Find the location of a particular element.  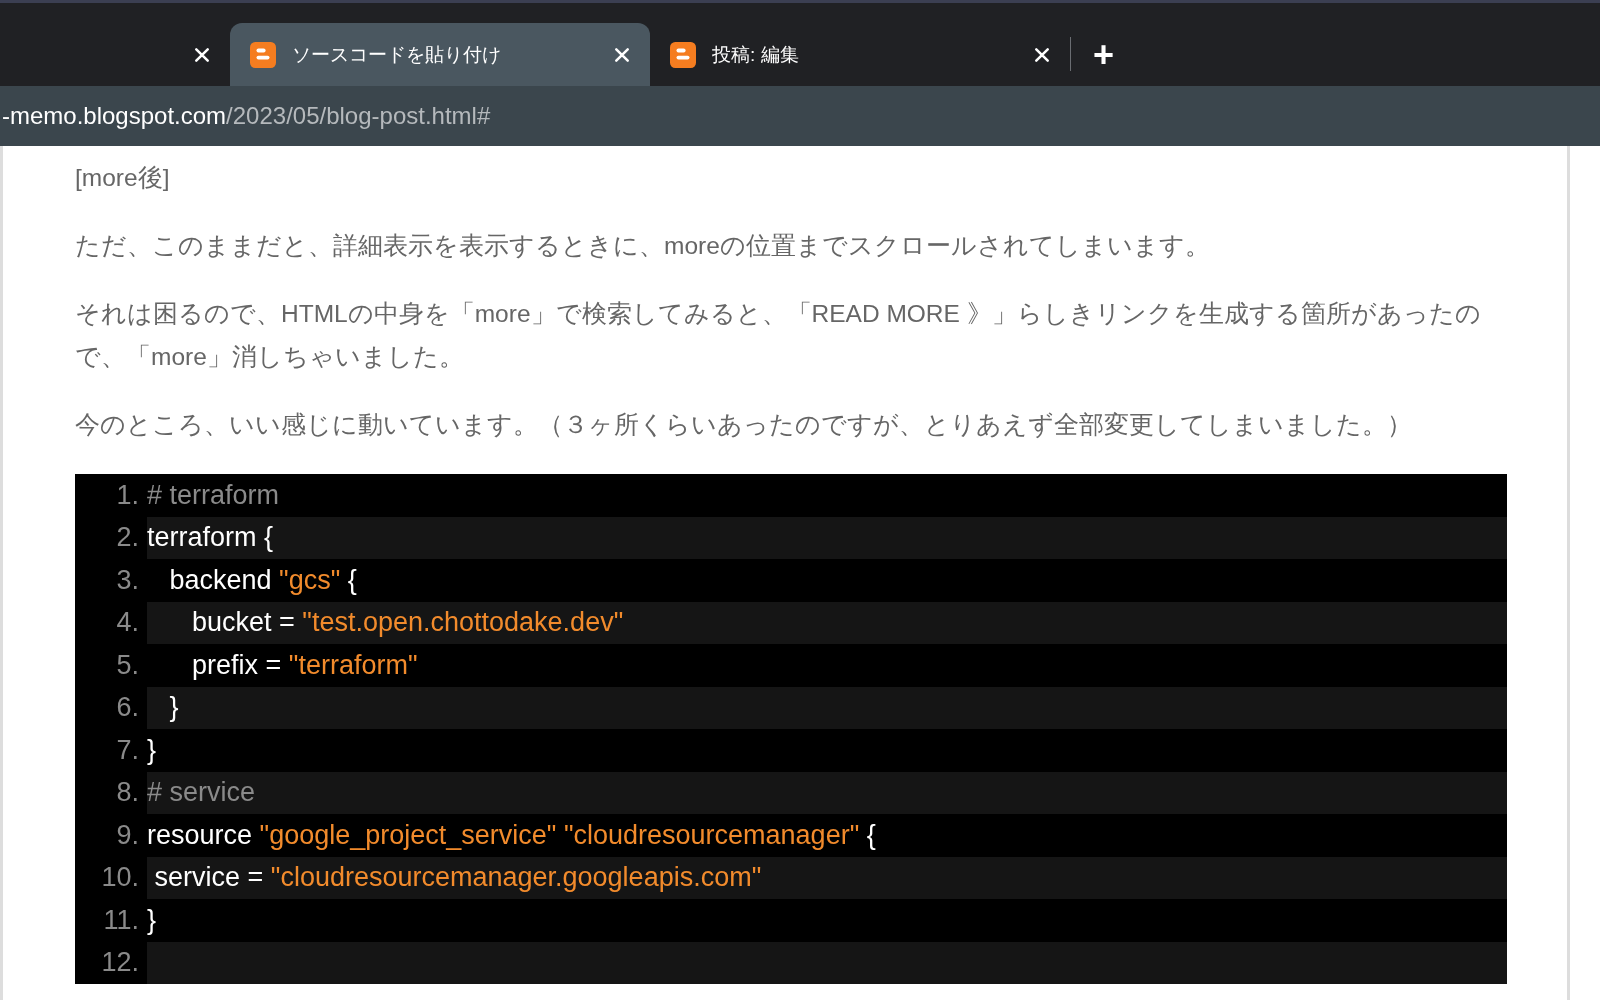

line-number: 12. is located at coordinates (120, 963).